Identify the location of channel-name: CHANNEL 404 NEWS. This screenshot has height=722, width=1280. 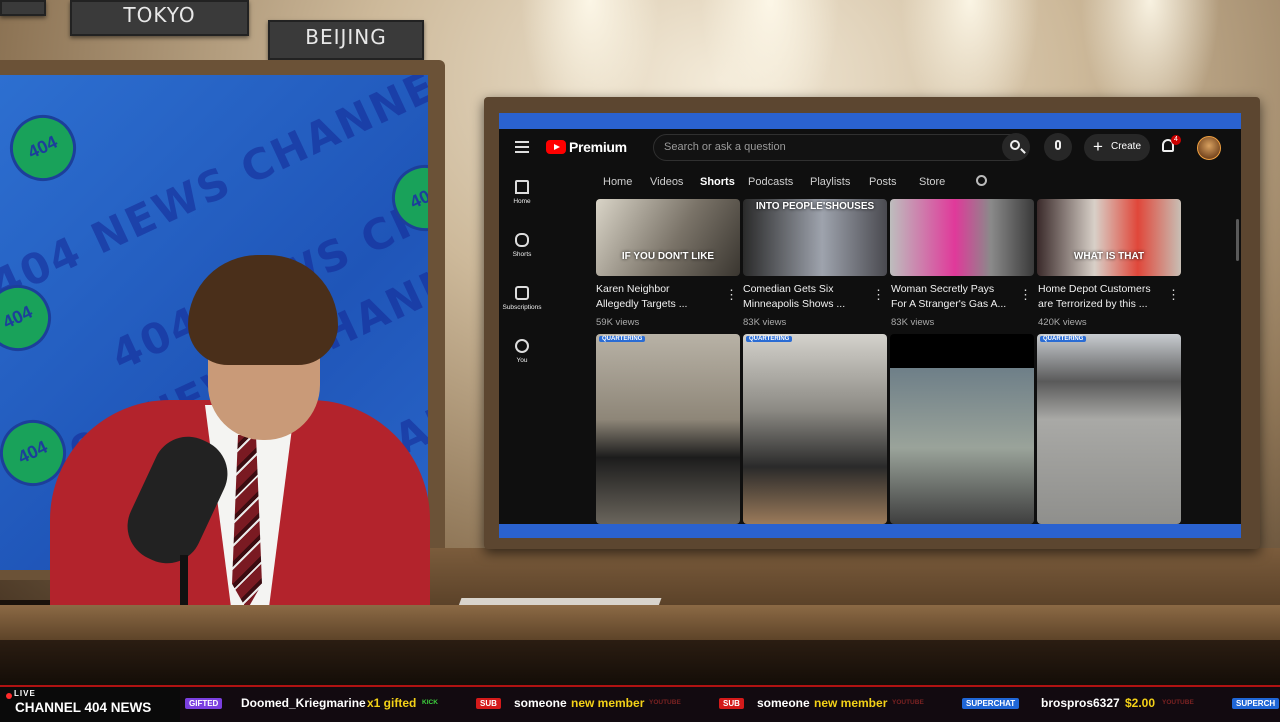
(83, 707).